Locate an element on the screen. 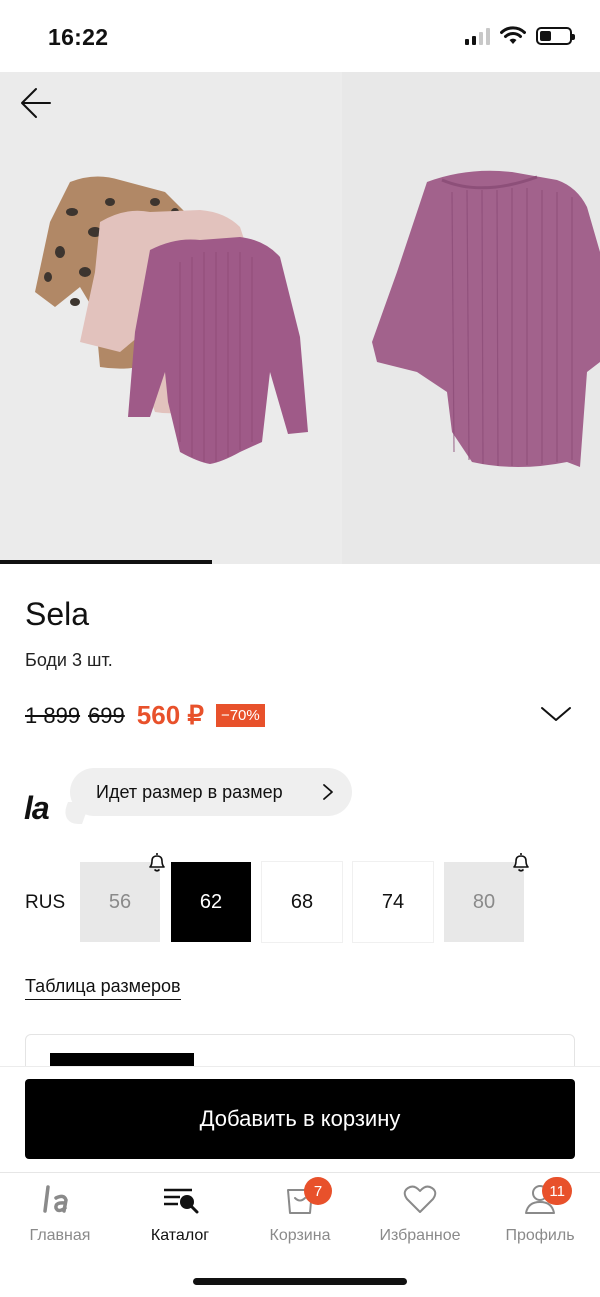 The image size is (600, 1297). tab-favorites: Избранное is located at coordinates (420, 1214).